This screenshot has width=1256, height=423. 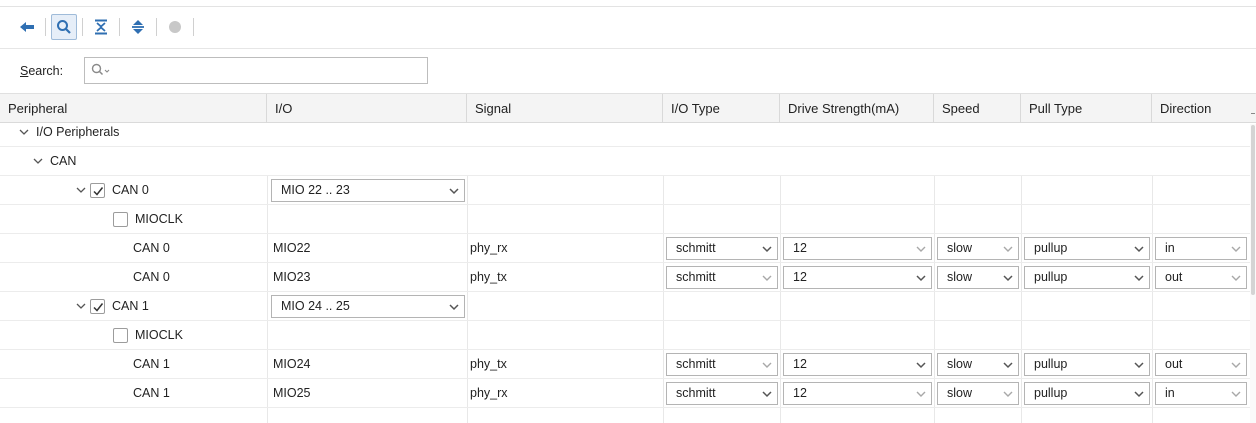 I want to click on tree-row-io-peripherals: I/O Peripherals, so click(x=625, y=132).